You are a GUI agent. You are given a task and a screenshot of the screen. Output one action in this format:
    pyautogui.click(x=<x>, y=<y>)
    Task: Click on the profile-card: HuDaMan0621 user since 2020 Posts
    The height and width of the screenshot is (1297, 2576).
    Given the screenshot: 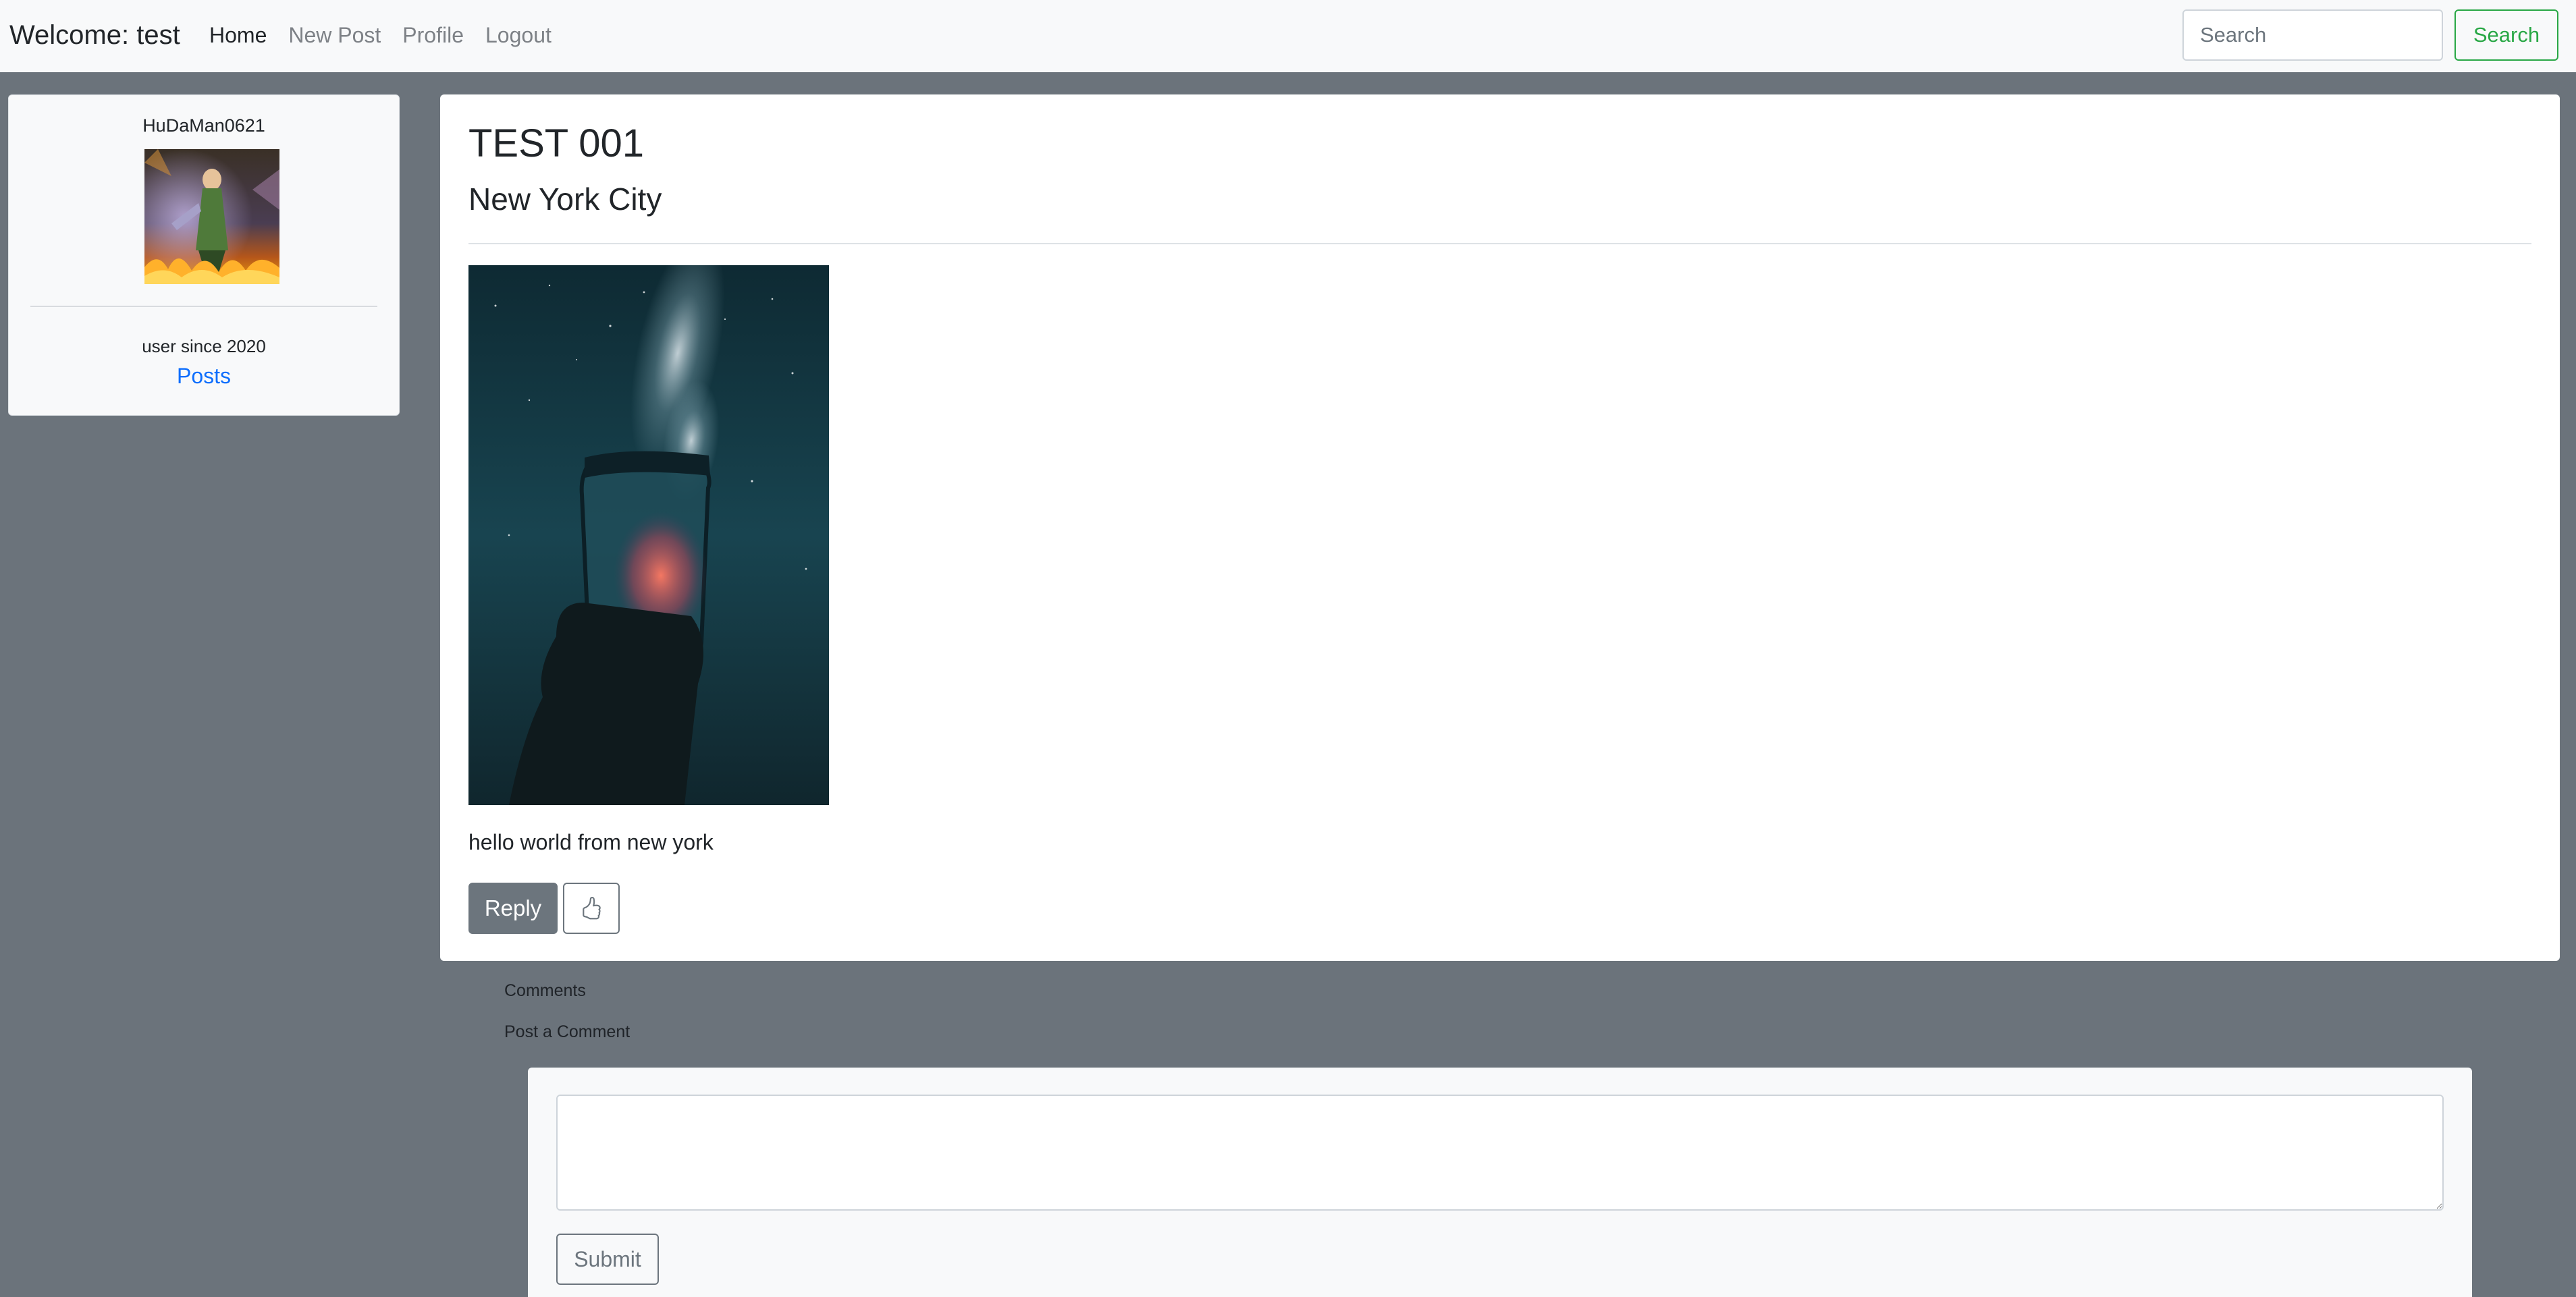 What is the action you would take?
    pyautogui.click(x=204, y=255)
    